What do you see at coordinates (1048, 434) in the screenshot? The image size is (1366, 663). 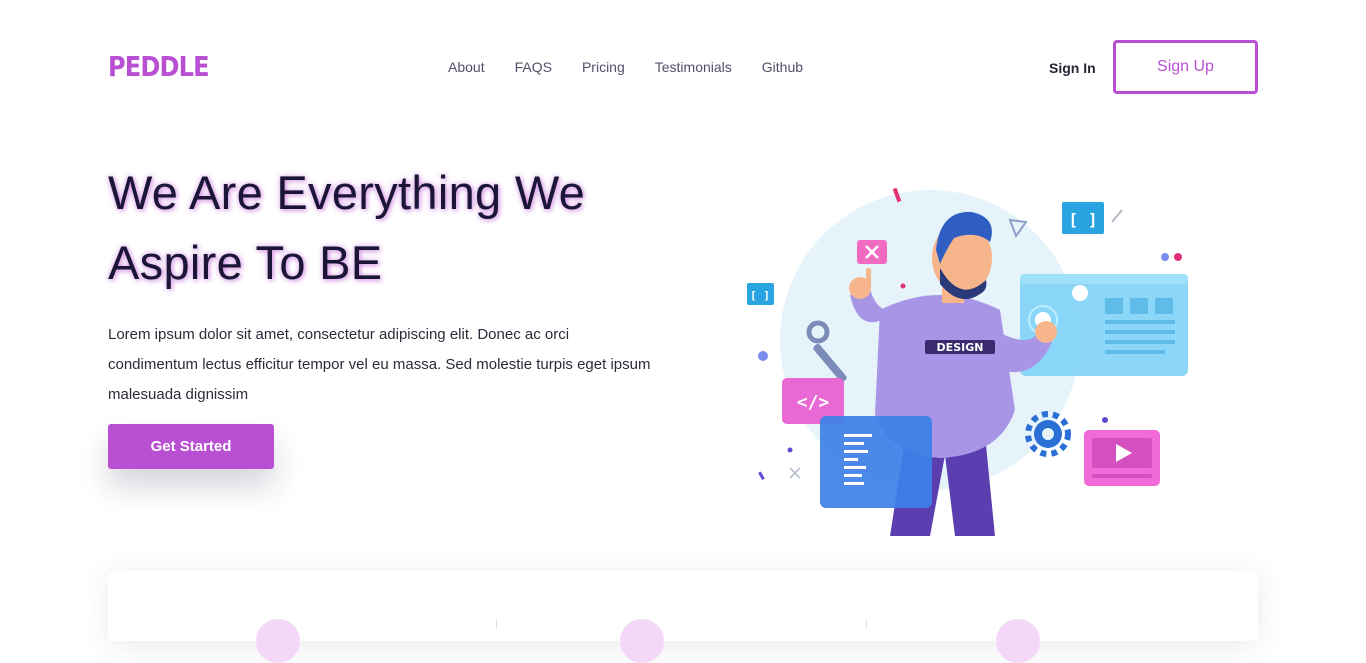 I see `gear-icon` at bounding box center [1048, 434].